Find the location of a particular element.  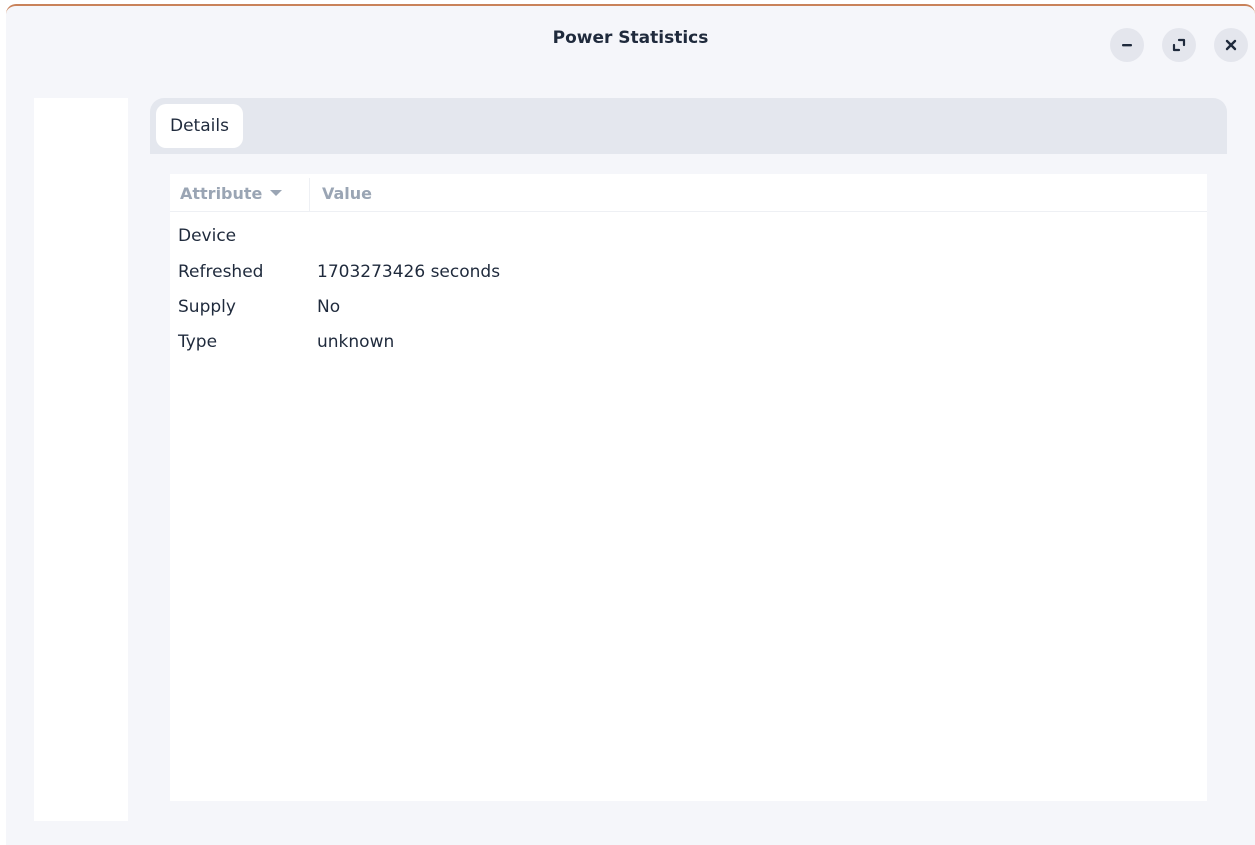

value-column-label: Value is located at coordinates (347, 193).